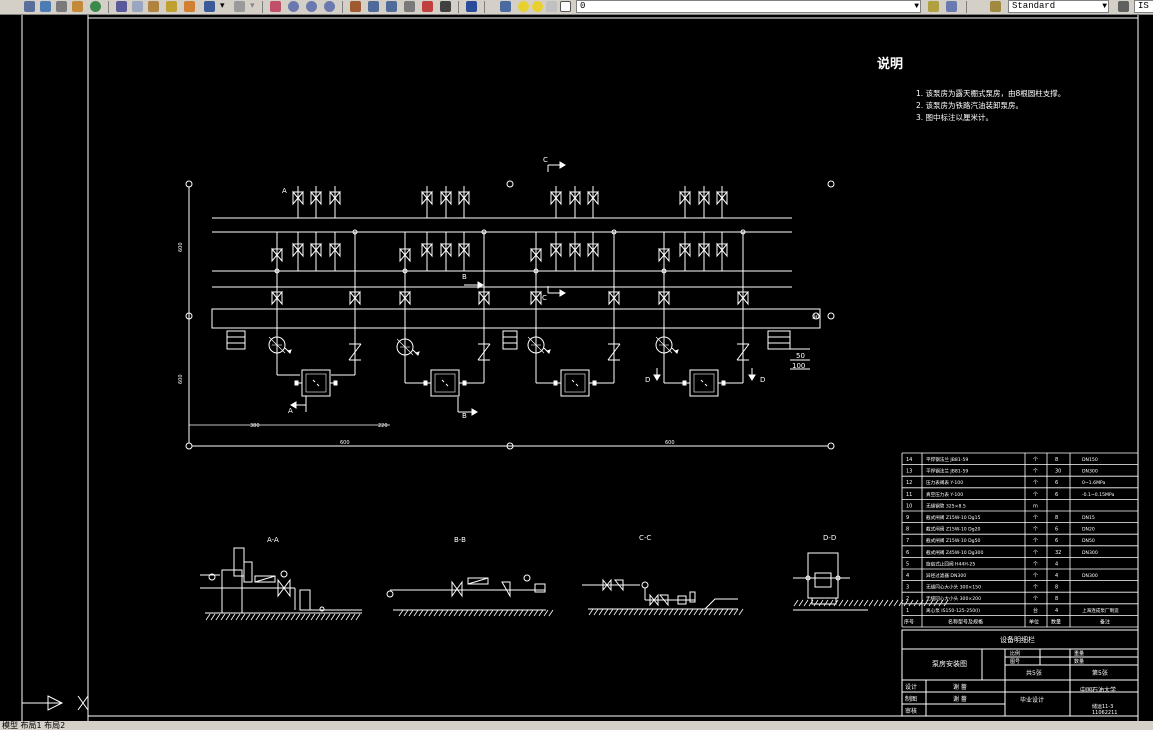 The image size is (1153, 730). What do you see at coordinates (748, 6) in the screenshot?
I see `layer-select: 0 ▼` at bounding box center [748, 6].